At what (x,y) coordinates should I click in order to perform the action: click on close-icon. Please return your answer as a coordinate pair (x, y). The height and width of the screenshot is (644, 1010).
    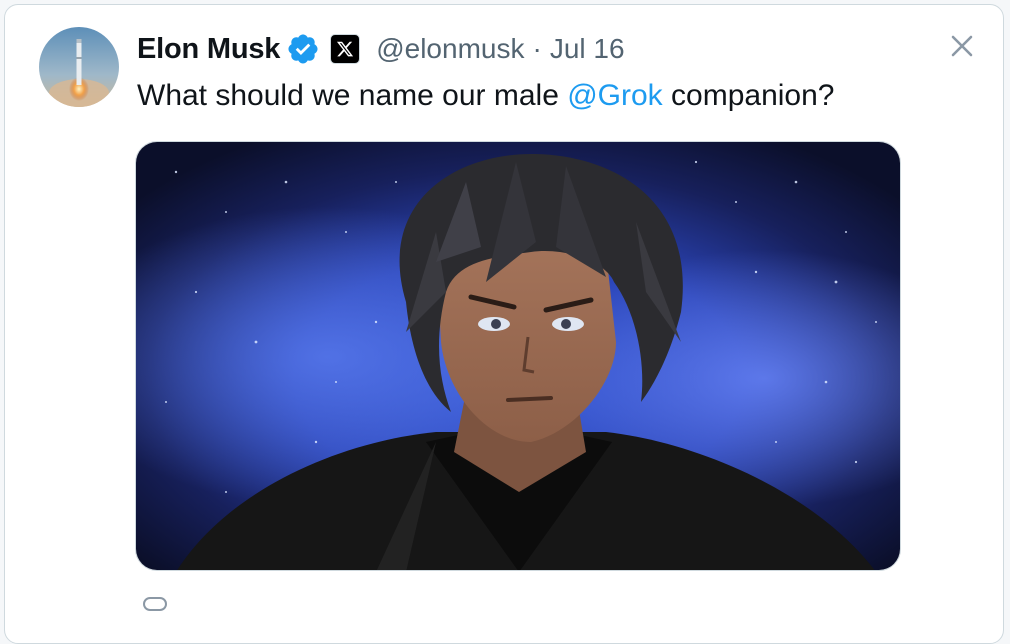
    Looking at the image, I should click on (962, 46).